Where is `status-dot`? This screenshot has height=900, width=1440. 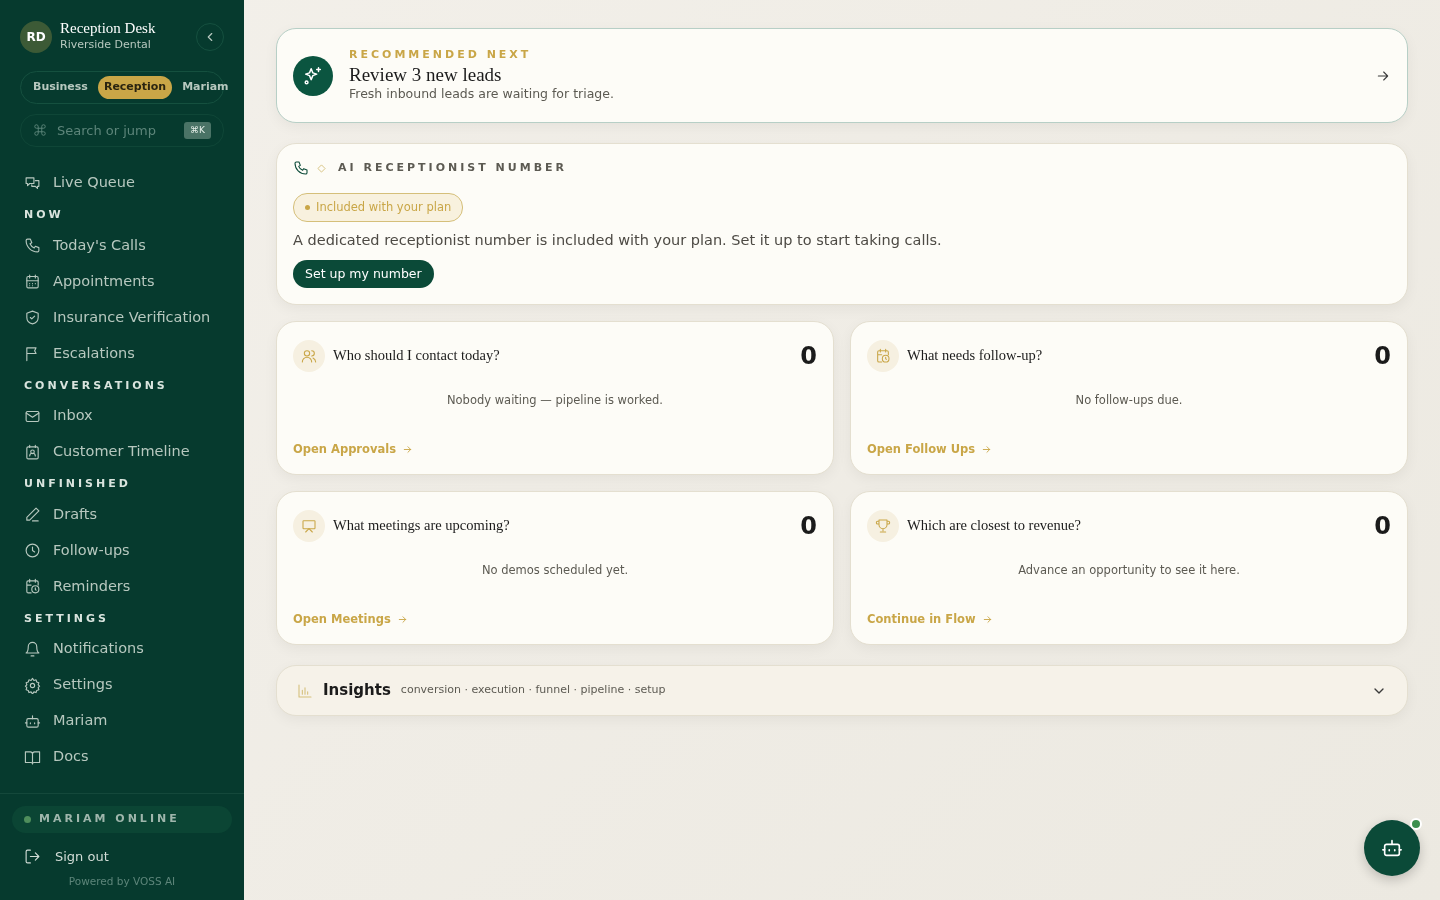
status-dot is located at coordinates (27, 819).